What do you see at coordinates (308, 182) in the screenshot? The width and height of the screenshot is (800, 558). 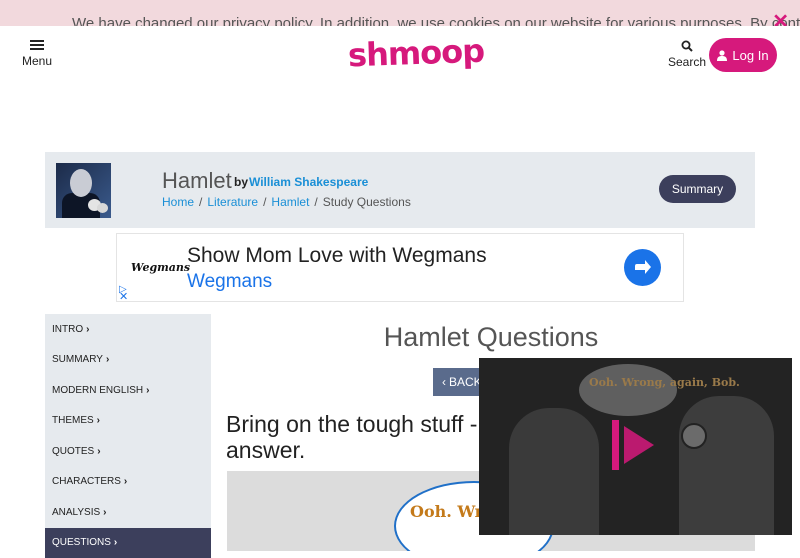 I see `author-link: William Shakespeare` at bounding box center [308, 182].